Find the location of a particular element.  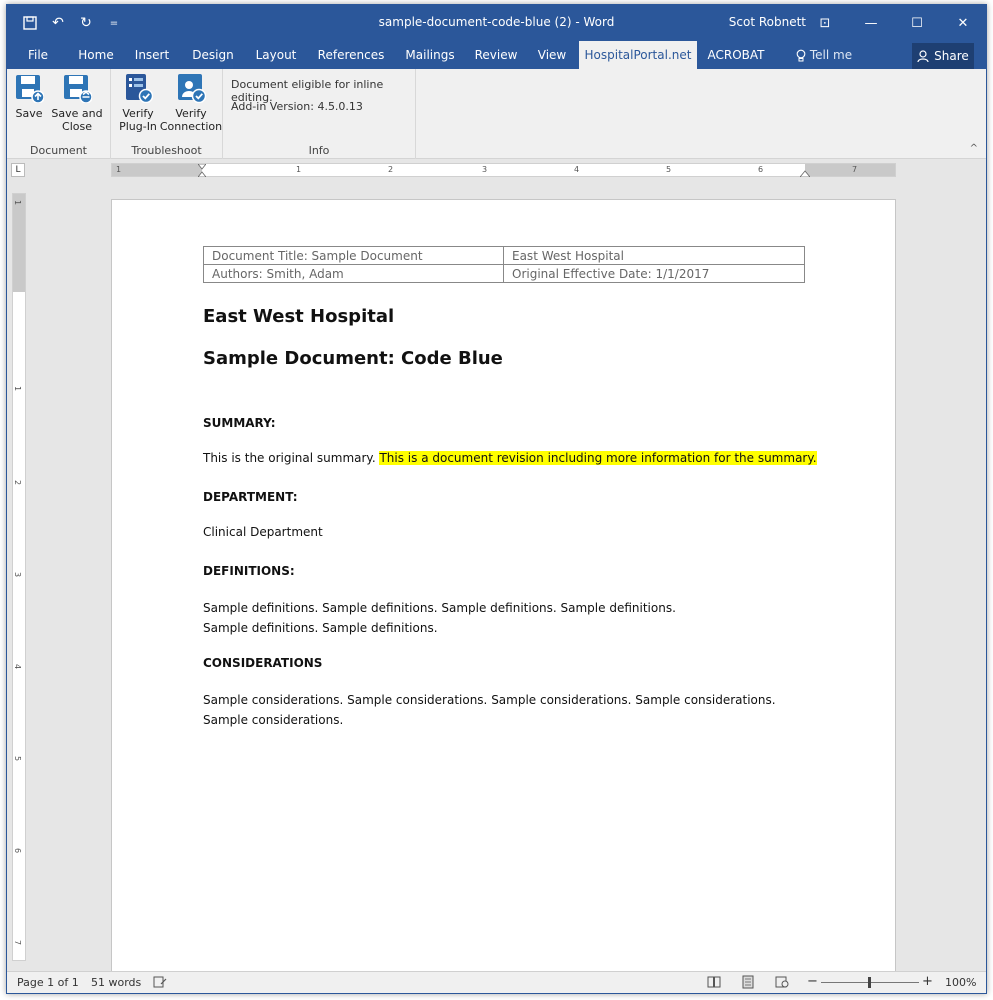

status-bar: Page 1 of 1 51 words − + 100% is located at coordinates (496, 982).